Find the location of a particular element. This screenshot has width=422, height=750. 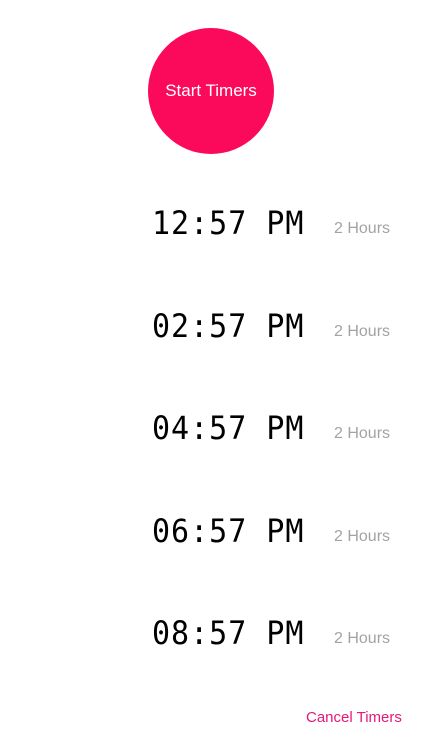

timer-row: 02:57 PM 2 Hours is located at coordinates (211, 338).